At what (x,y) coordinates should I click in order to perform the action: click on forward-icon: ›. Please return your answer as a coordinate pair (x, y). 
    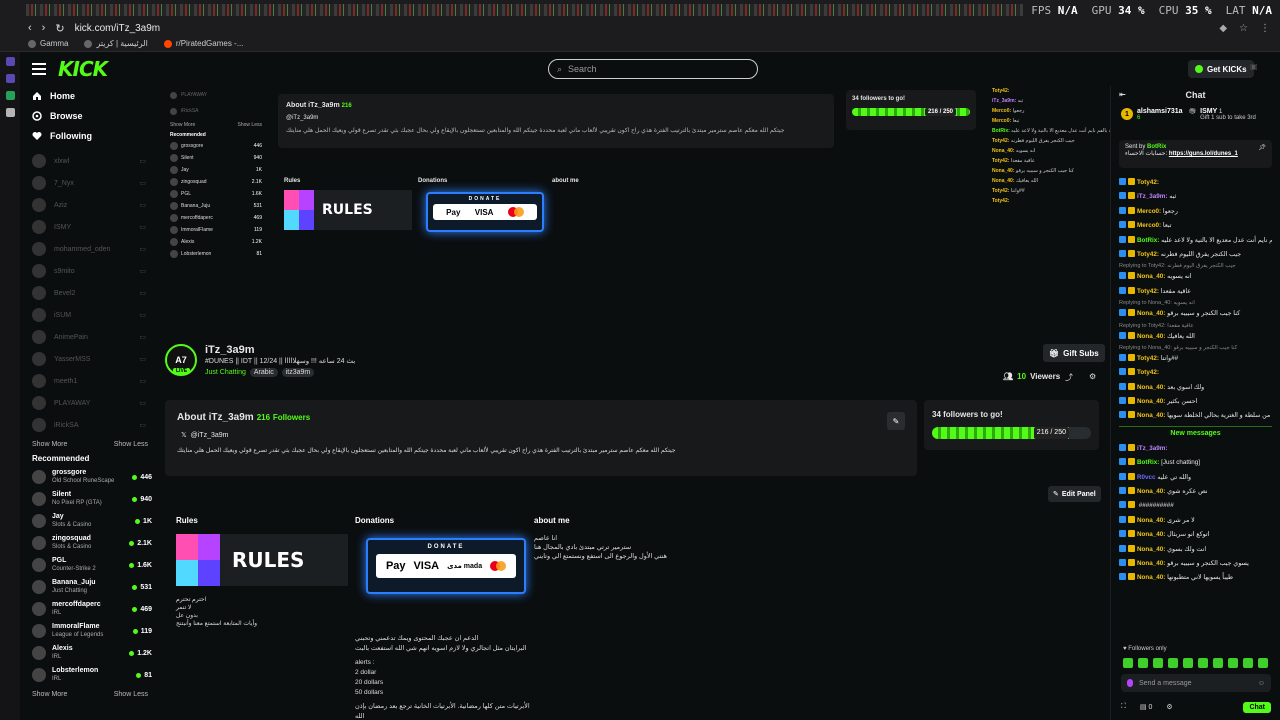
    Looking at the image, I should click on (44, 28).